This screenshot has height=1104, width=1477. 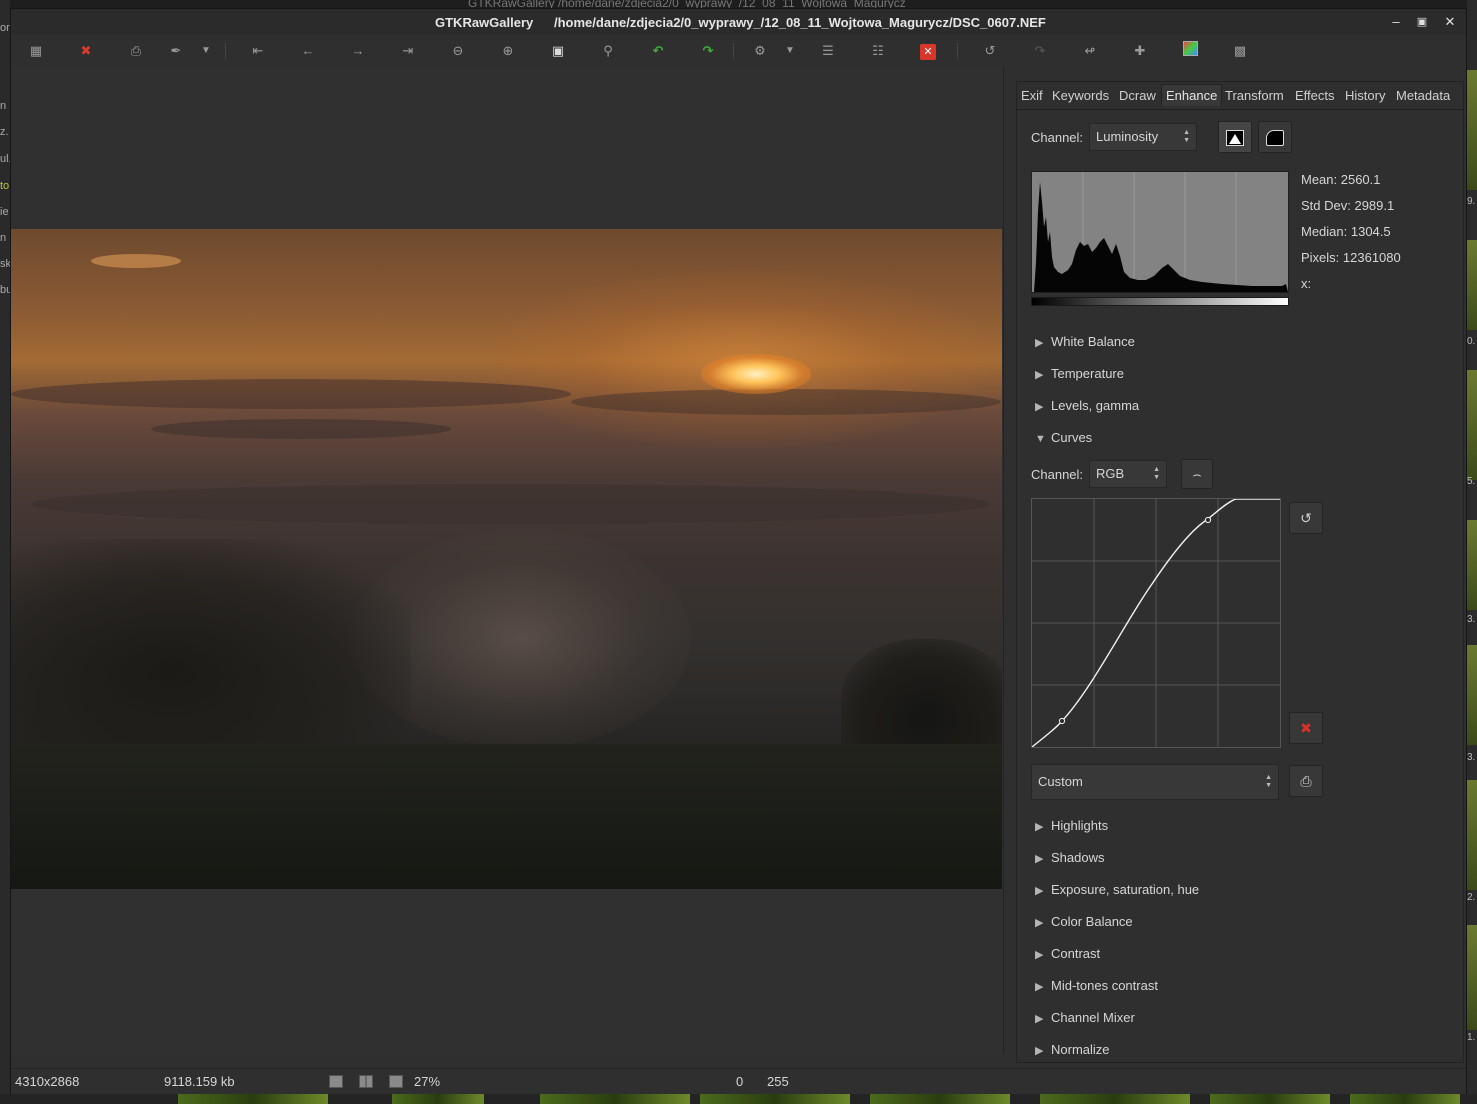 What do you see at coordinates (1063, 437) in the screenshot?
I see `curves-section-header: ▼ Curves` at bounding box center [1063, 437].